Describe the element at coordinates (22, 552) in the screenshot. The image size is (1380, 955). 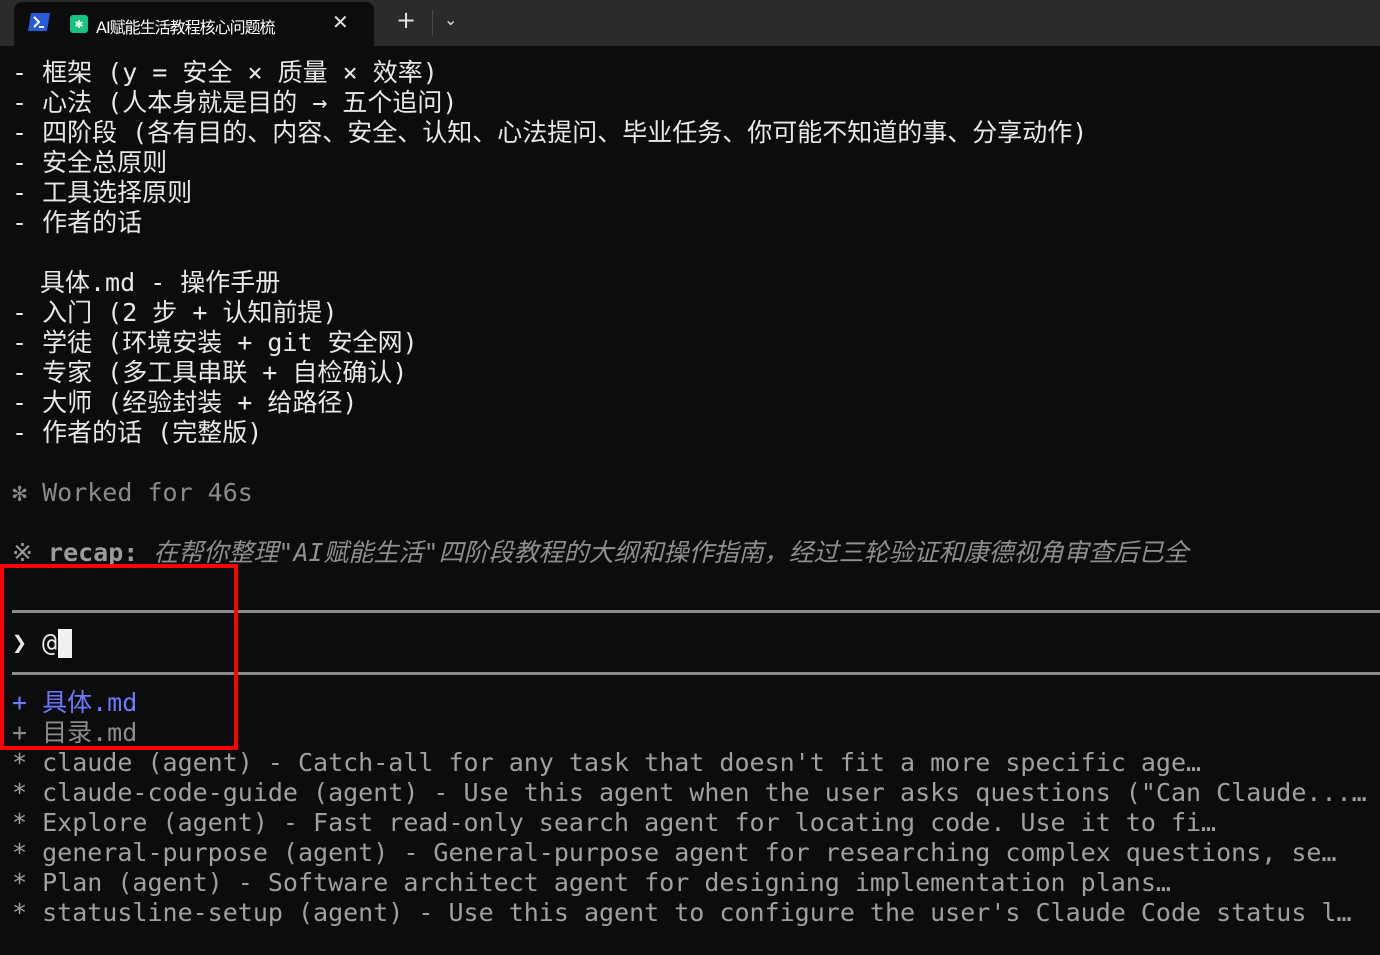
I see `recap-icon: ※` at that location.